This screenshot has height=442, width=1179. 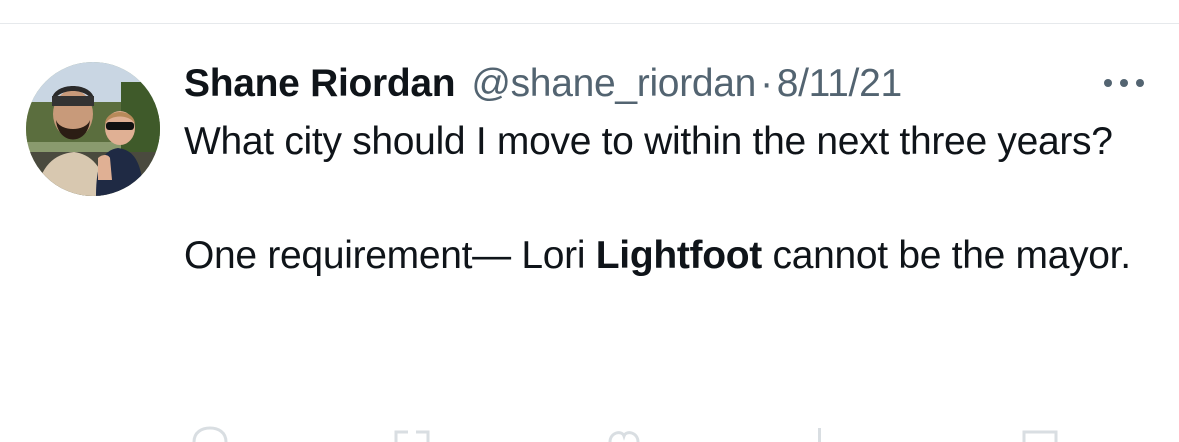 I want to click on share-icon, so click(x=1040, y=434).